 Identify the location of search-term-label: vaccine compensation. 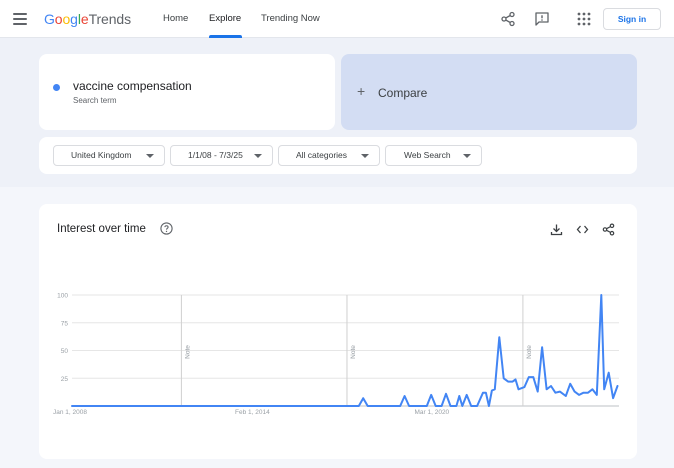
(132, 86).